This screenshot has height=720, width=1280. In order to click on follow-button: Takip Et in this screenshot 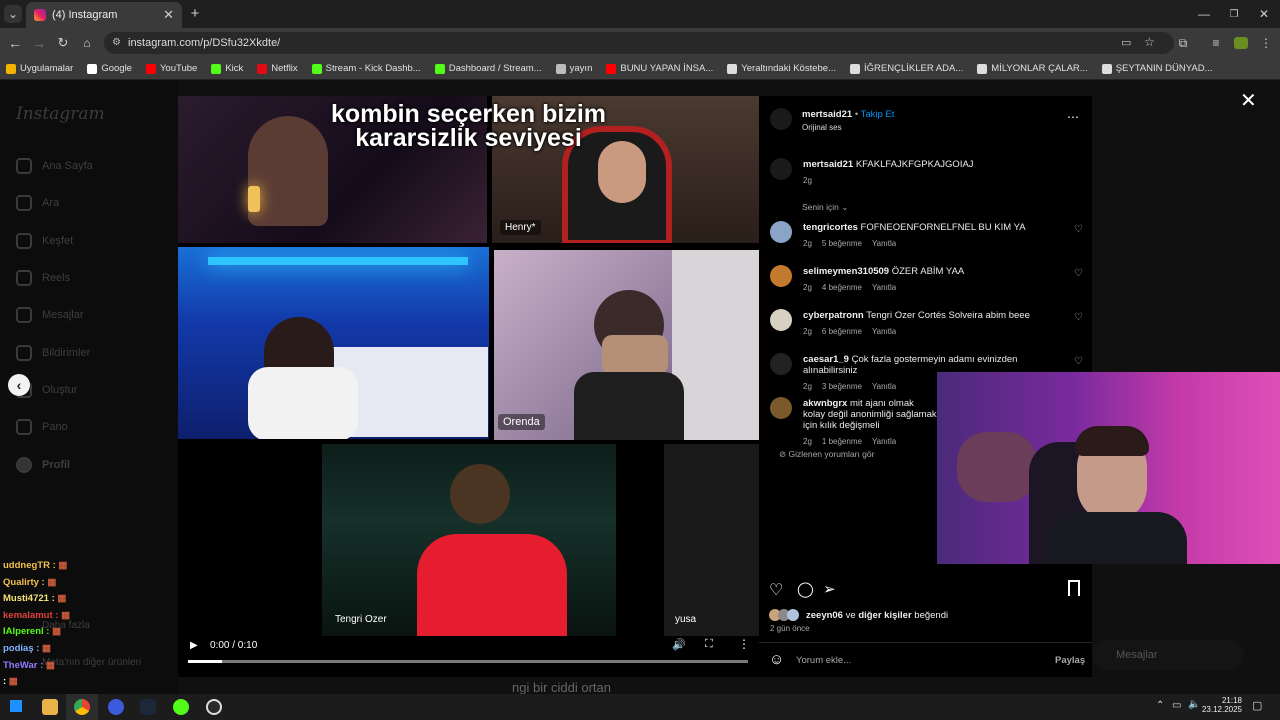, I will do `click(878, 114)`.